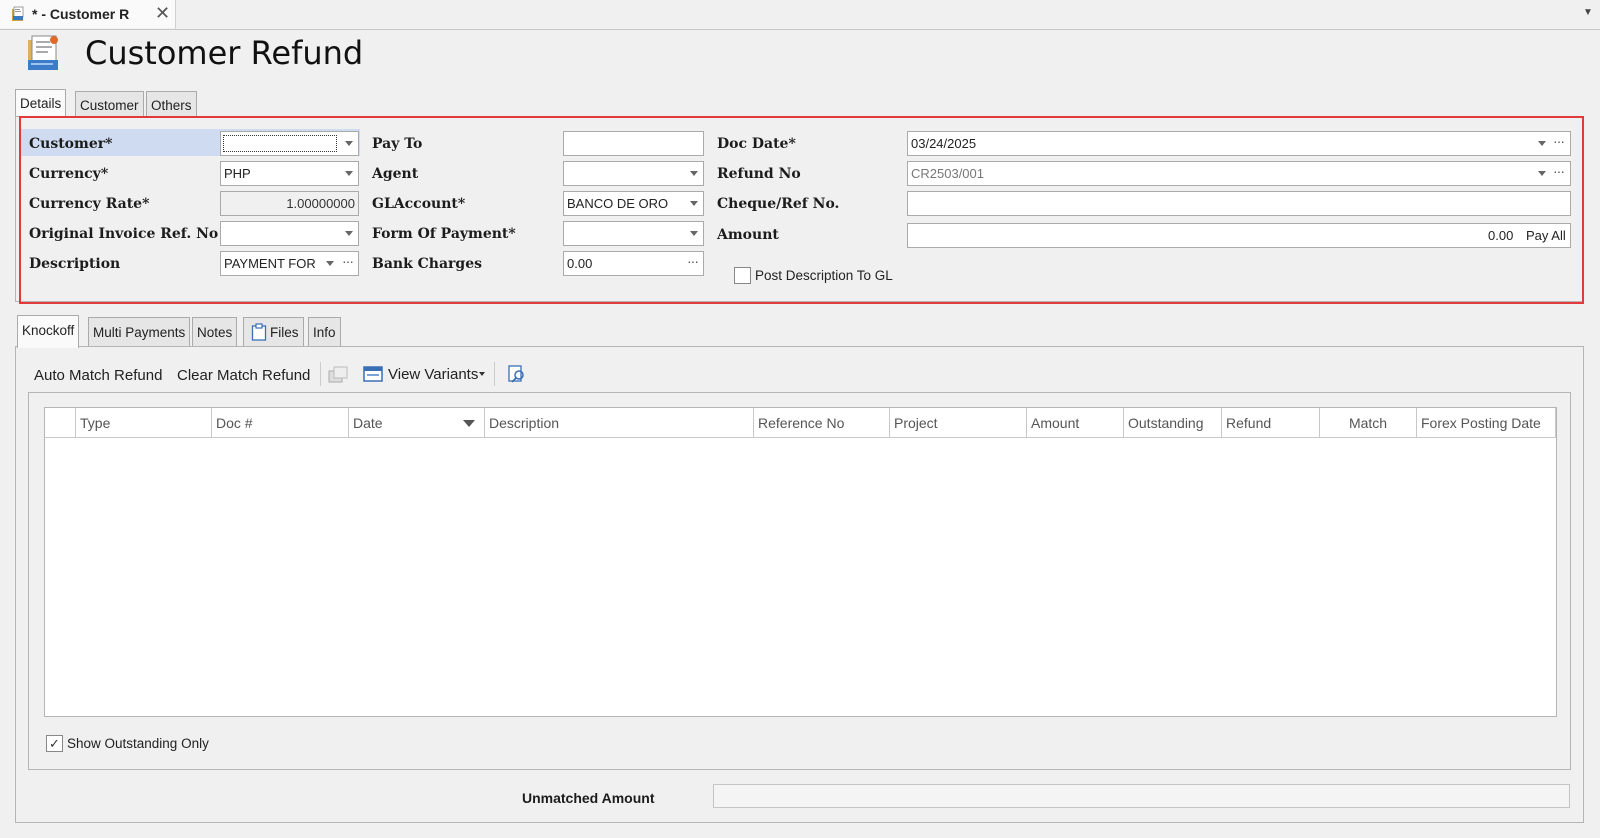 This screenshot has height=838, width=1600. I want to click on cheque-label: Cheque/Ref No., so click(778, 204).